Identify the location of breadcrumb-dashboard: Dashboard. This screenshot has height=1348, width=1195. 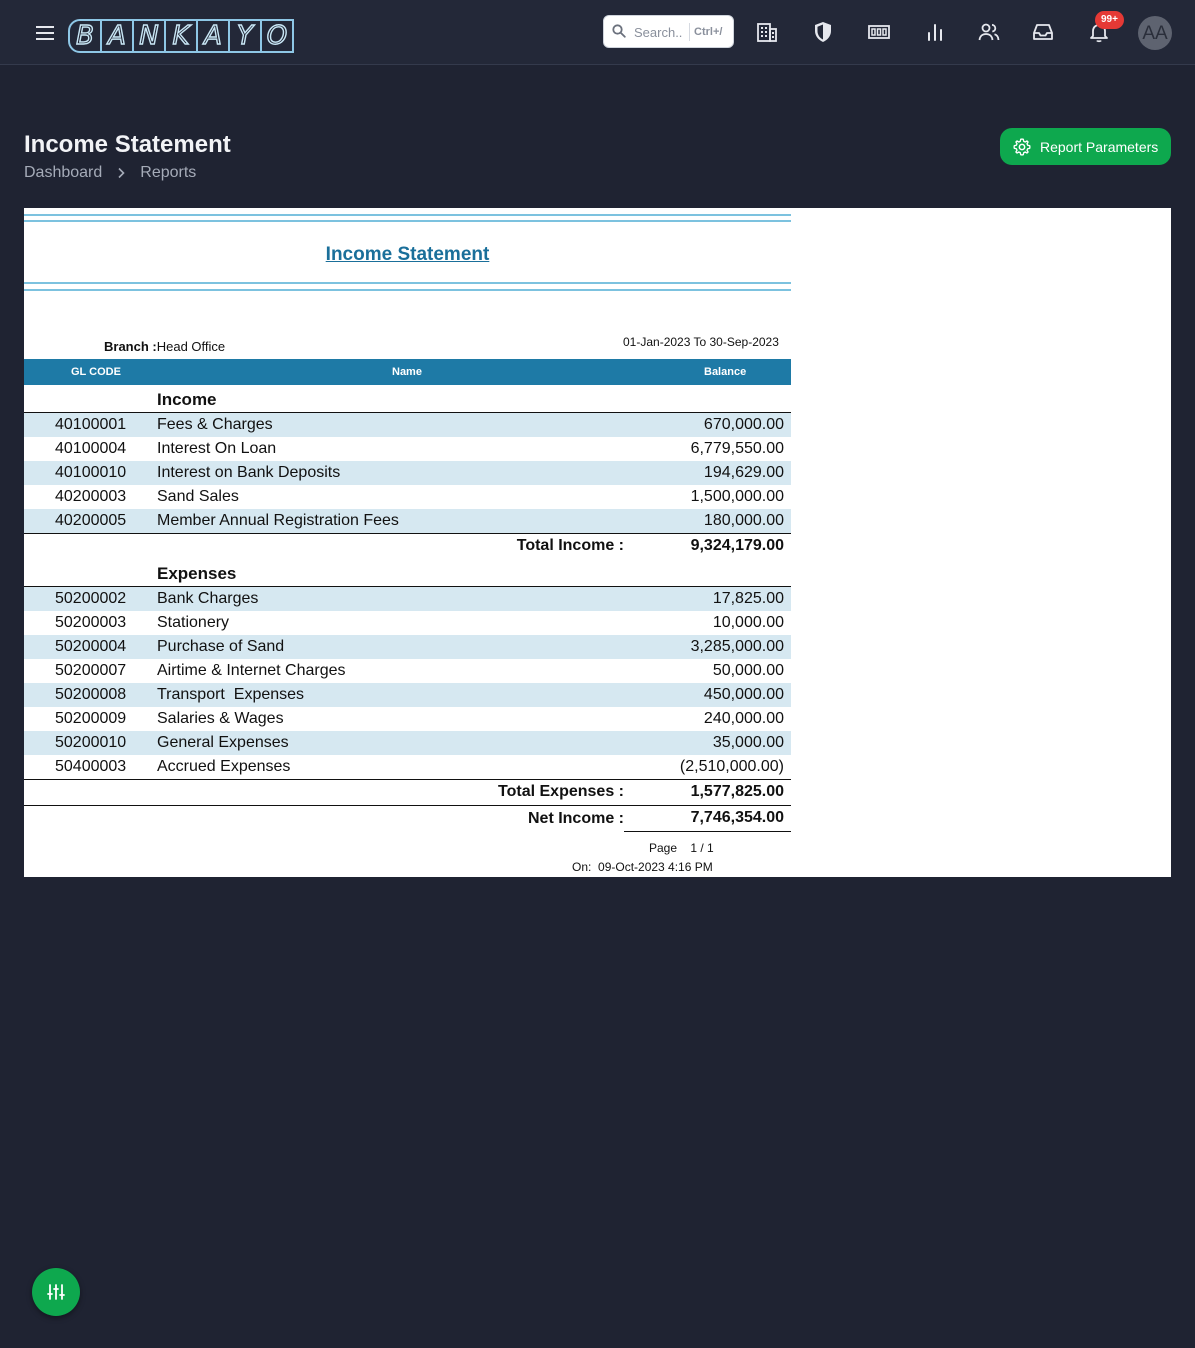
(63, 173).